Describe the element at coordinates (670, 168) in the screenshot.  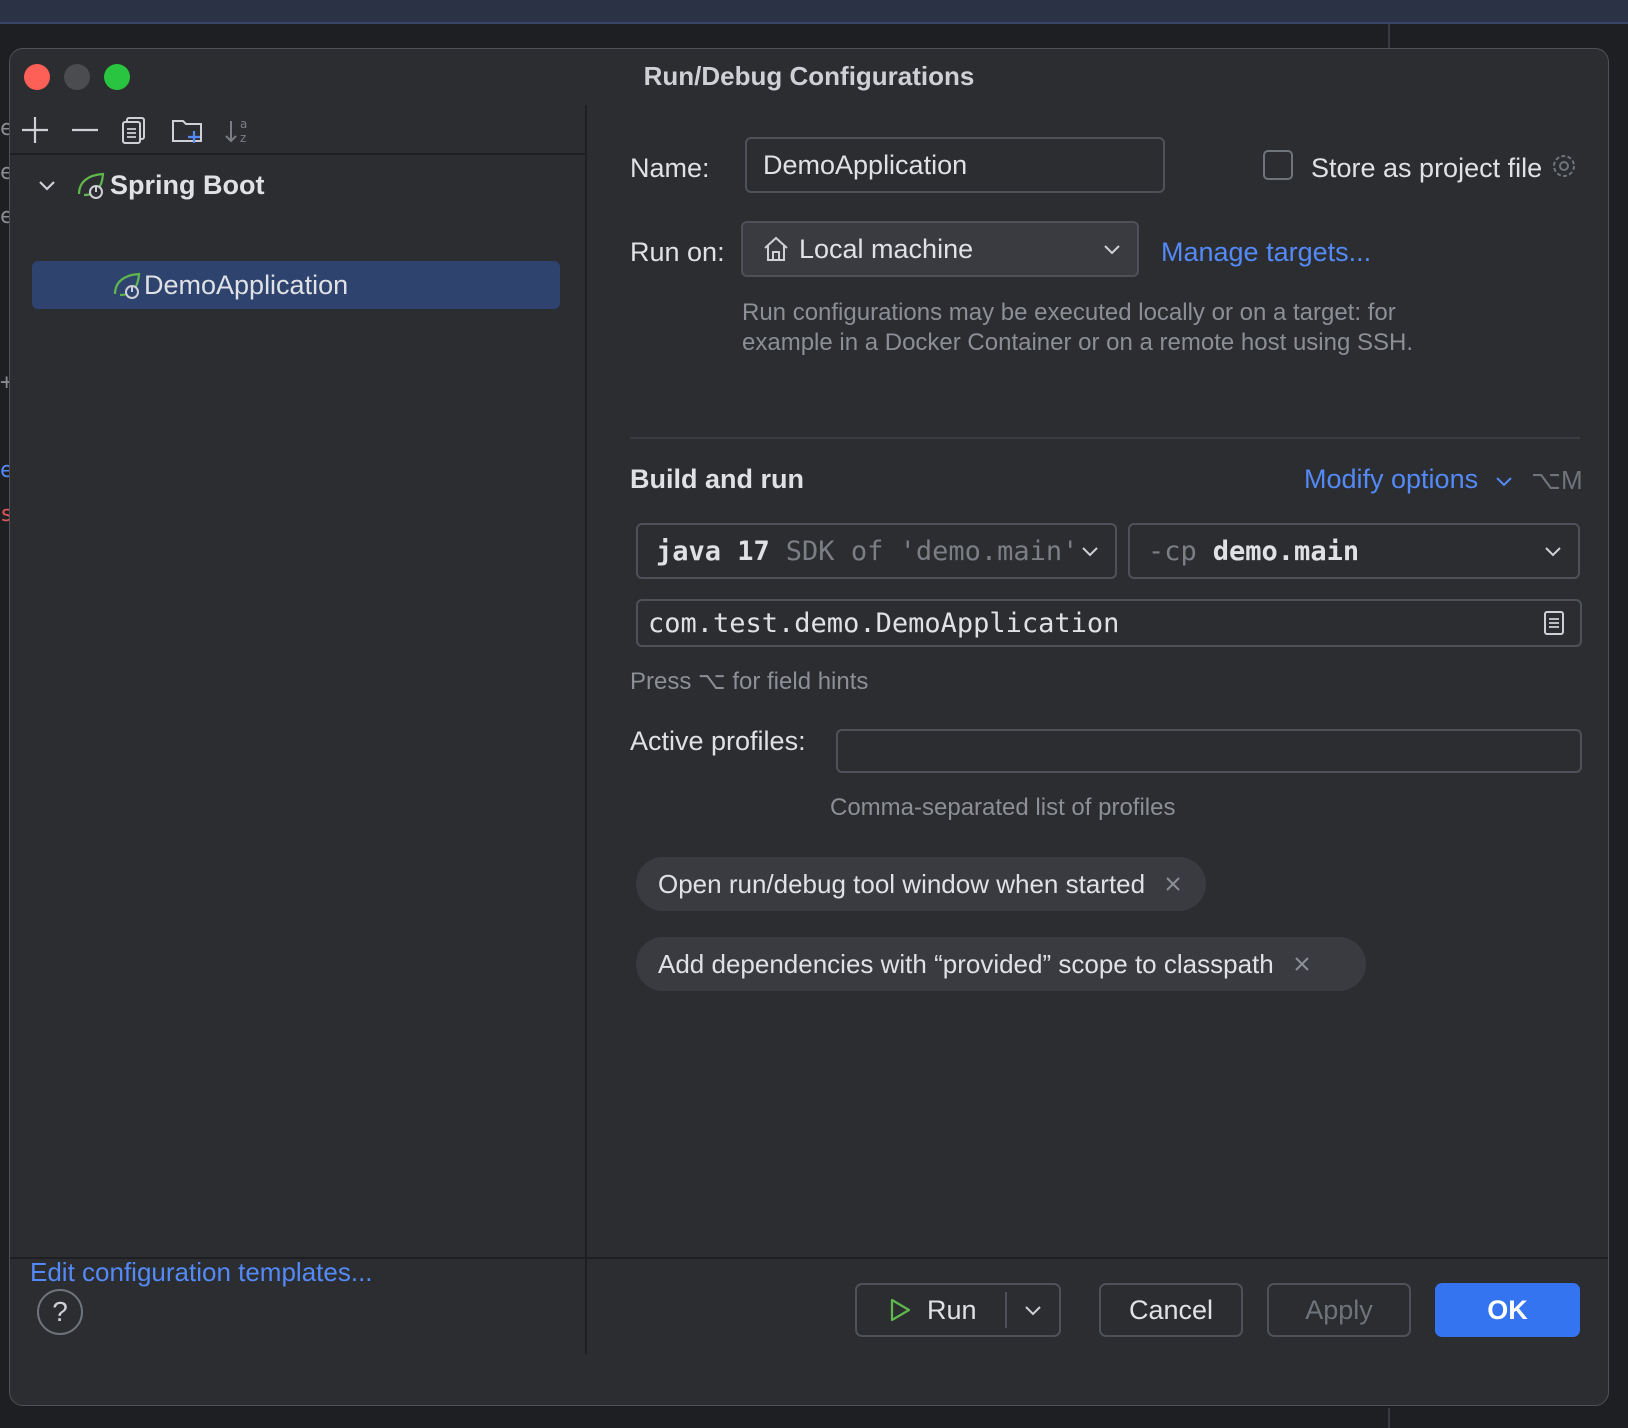
I see `name-label: Name:` at that location.